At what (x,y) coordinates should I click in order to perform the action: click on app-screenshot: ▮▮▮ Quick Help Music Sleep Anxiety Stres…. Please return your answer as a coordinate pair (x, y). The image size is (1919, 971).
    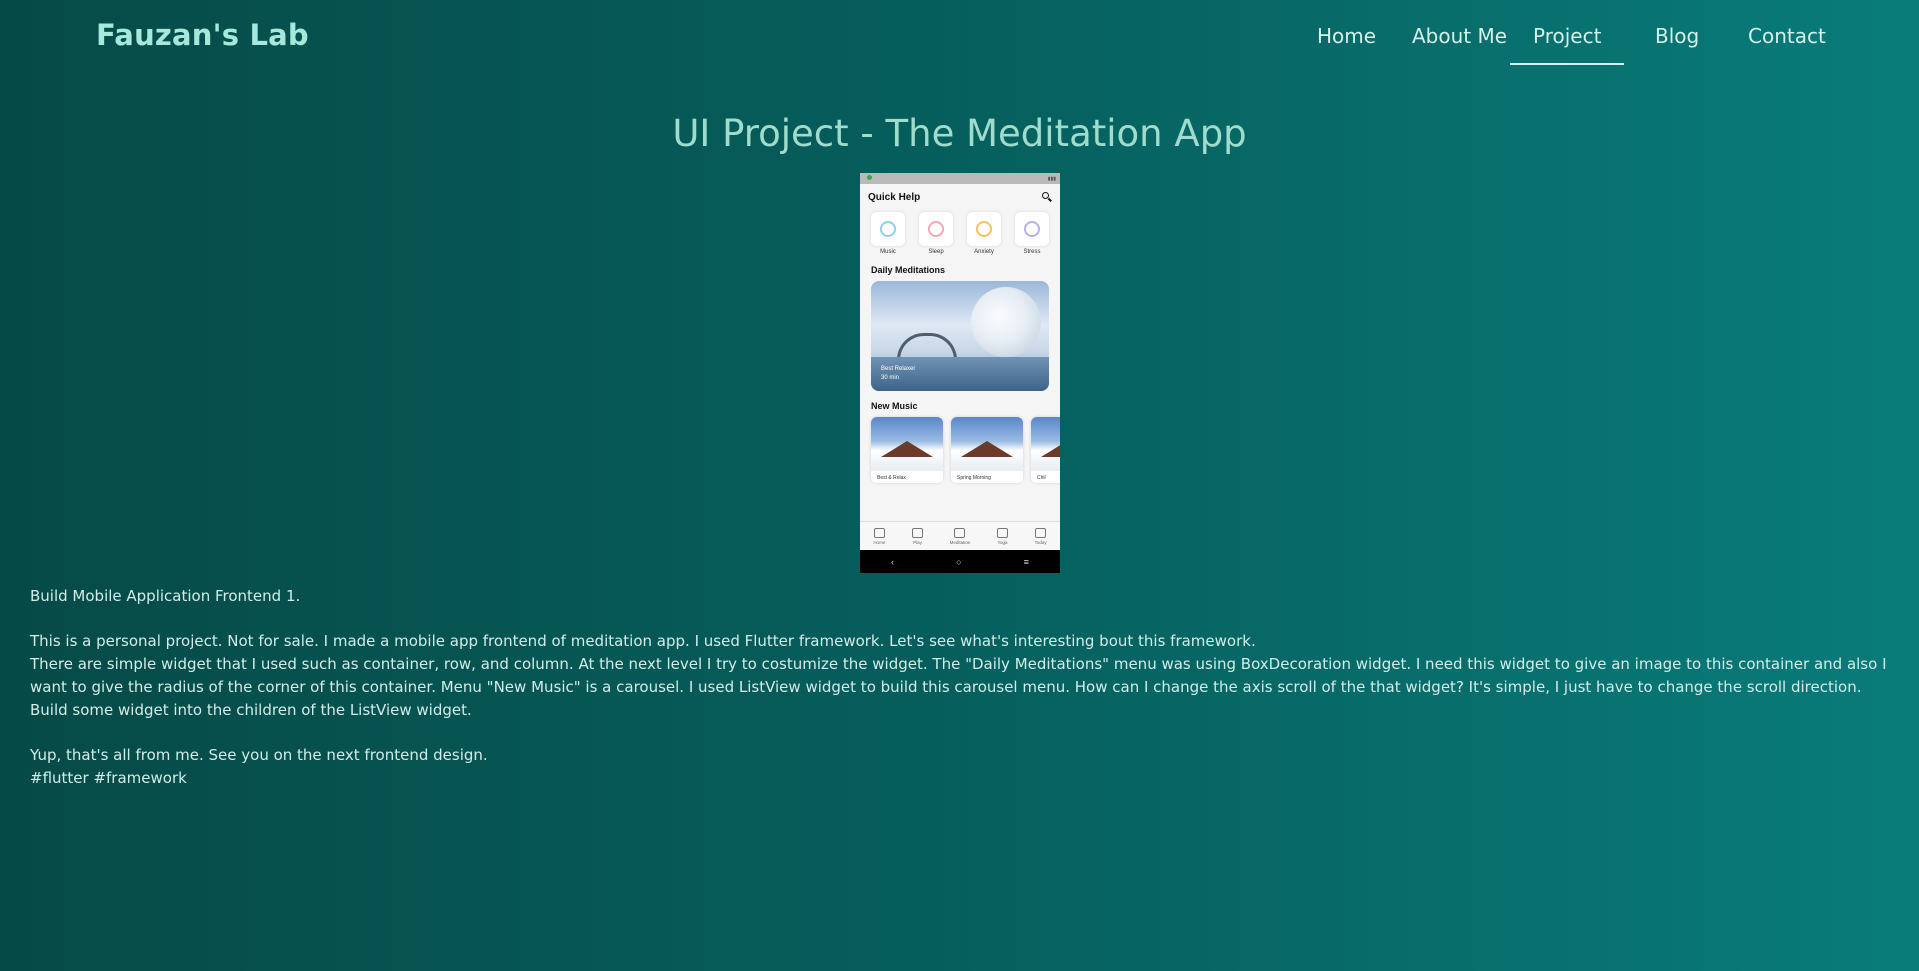
    Looking at the image, I should click on (960, 373).